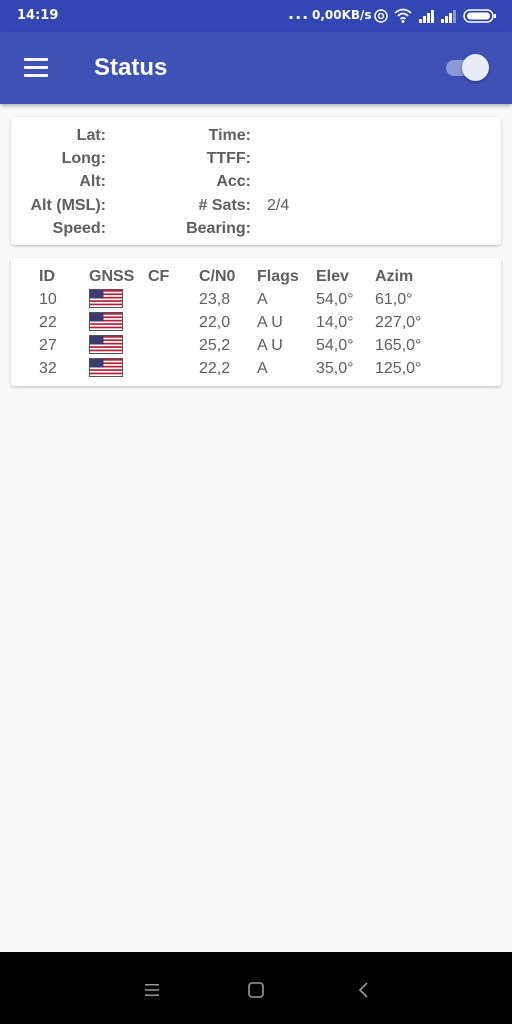 This screenshot has width=512, height=1024. Describe the element at coordinates (475, 67) in the screenshot. I see `toggle-thumb` at that location.